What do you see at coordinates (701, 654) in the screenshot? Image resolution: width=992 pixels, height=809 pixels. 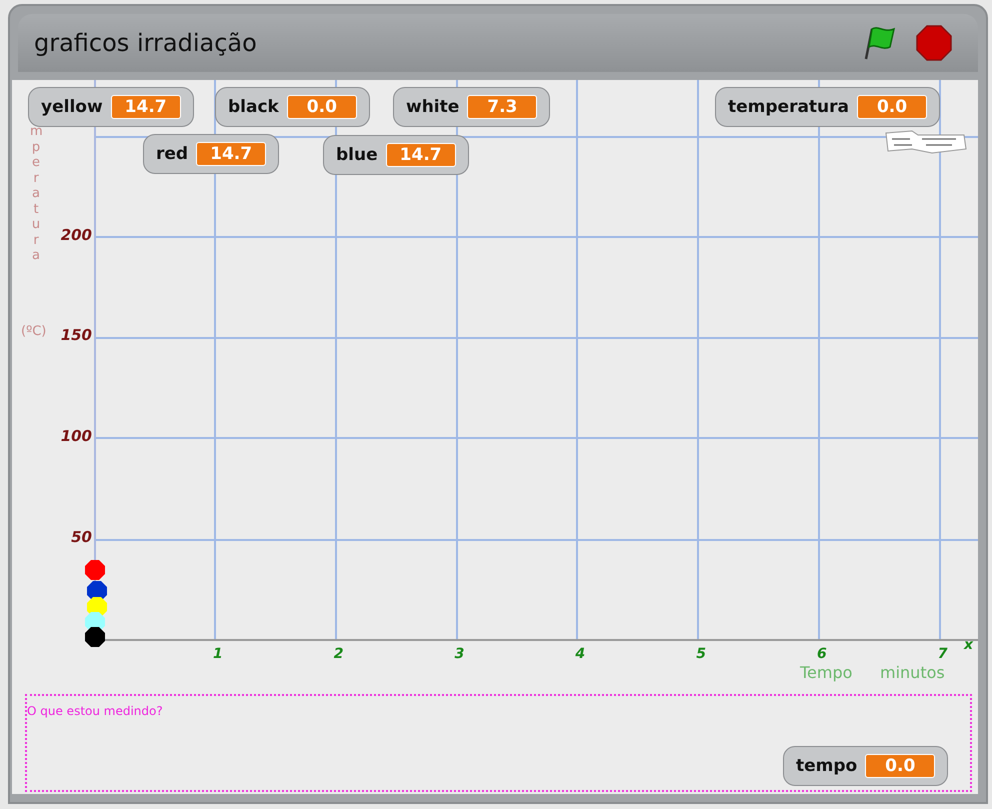 I see `tick-label: 5` at bounding box center [701, 654].